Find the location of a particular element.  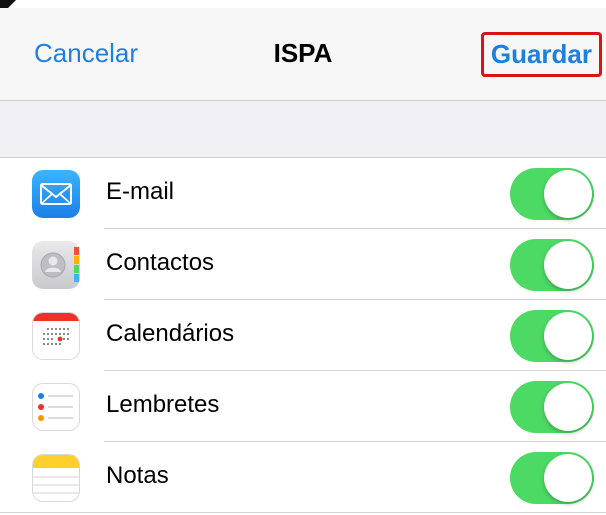

save-button: Guardar is located at coordinates (541, 54).